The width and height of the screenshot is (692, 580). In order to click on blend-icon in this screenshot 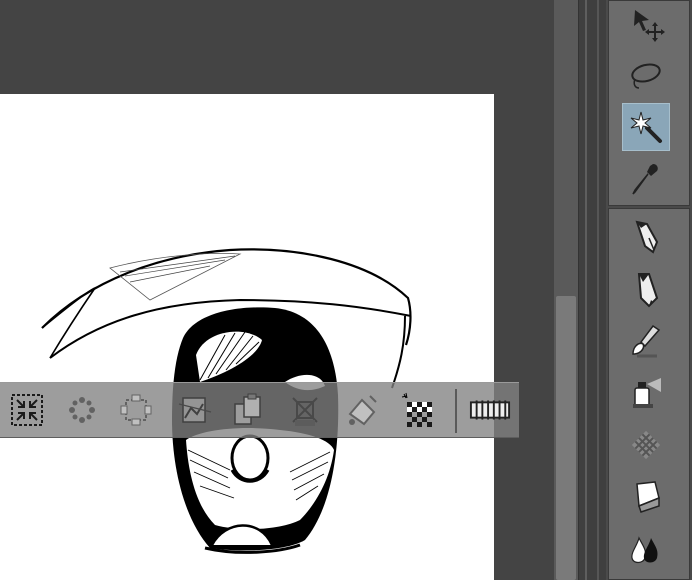, I will do `click(644, 550)`.